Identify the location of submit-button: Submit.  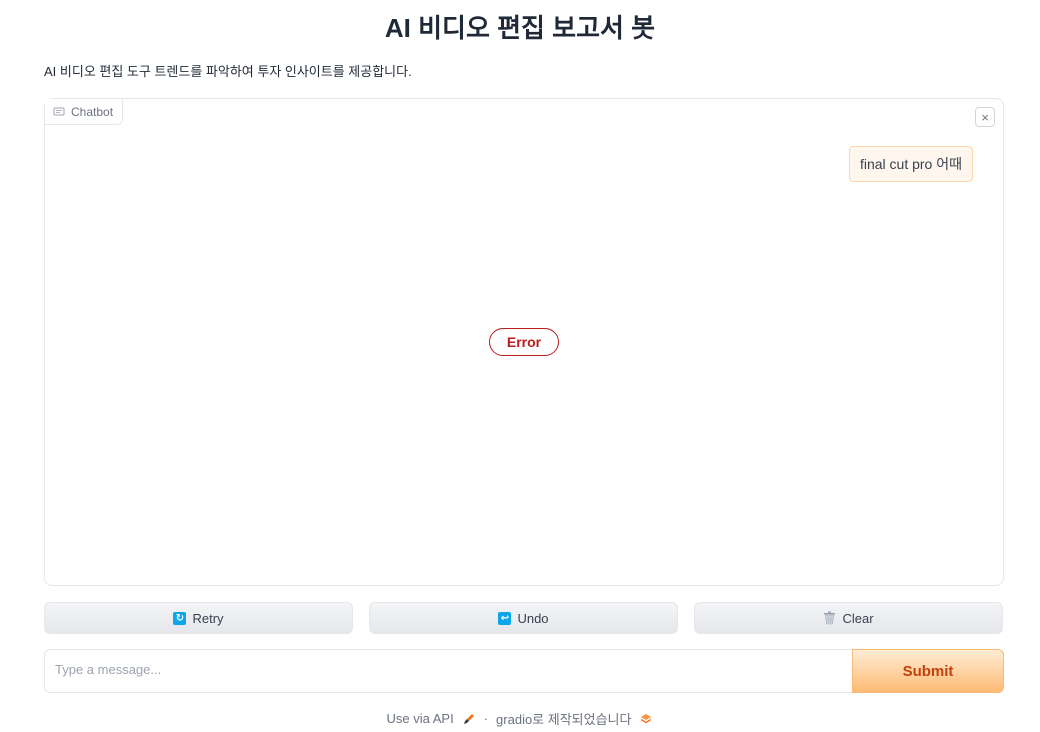
(928, 671).